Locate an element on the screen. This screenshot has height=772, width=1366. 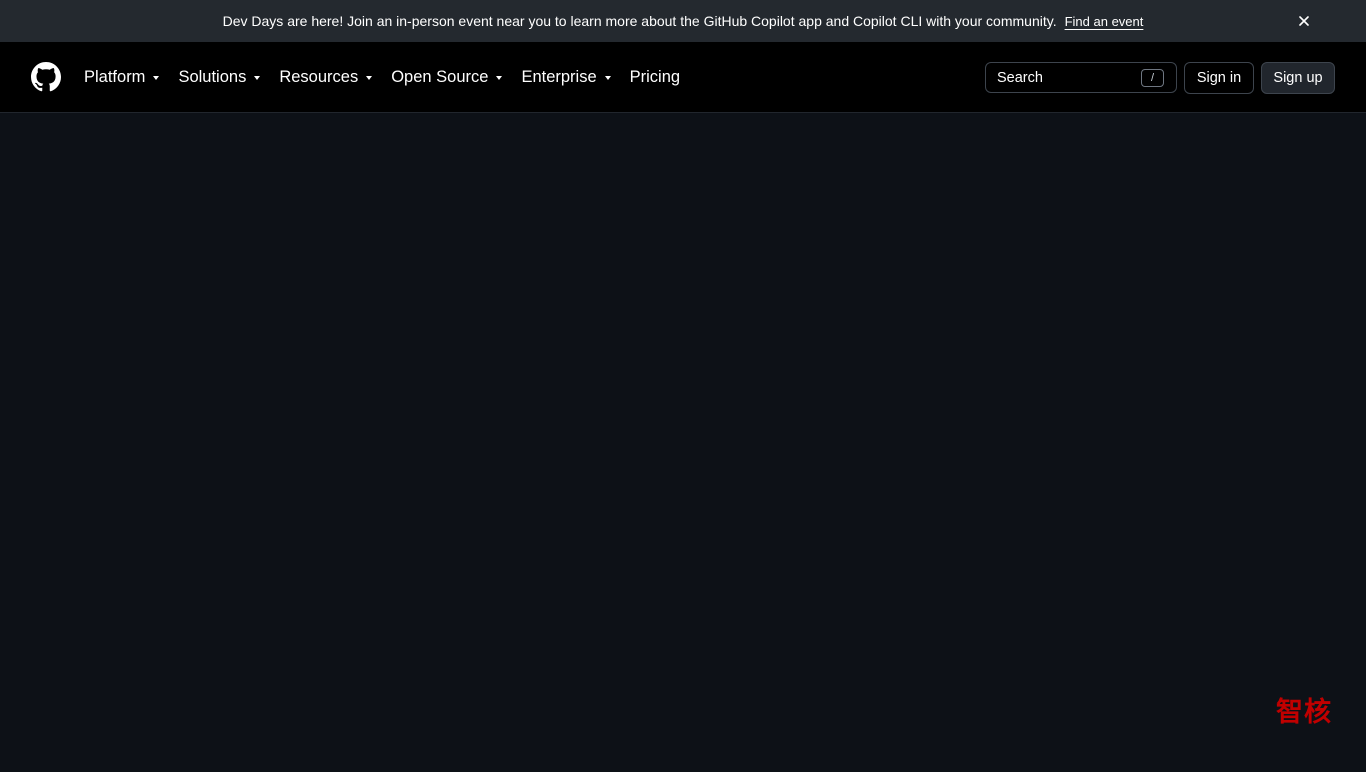
nav-pricing: Pricing is located at coordinates (655, 77).